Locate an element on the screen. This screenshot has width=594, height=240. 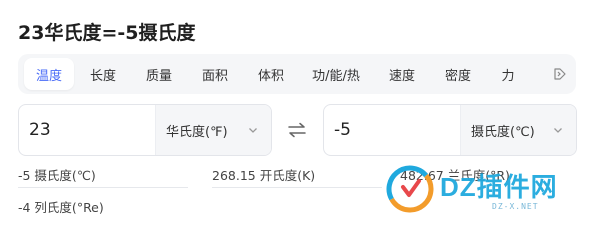
tab-density: 密度 is located at coordinates (458, 74).